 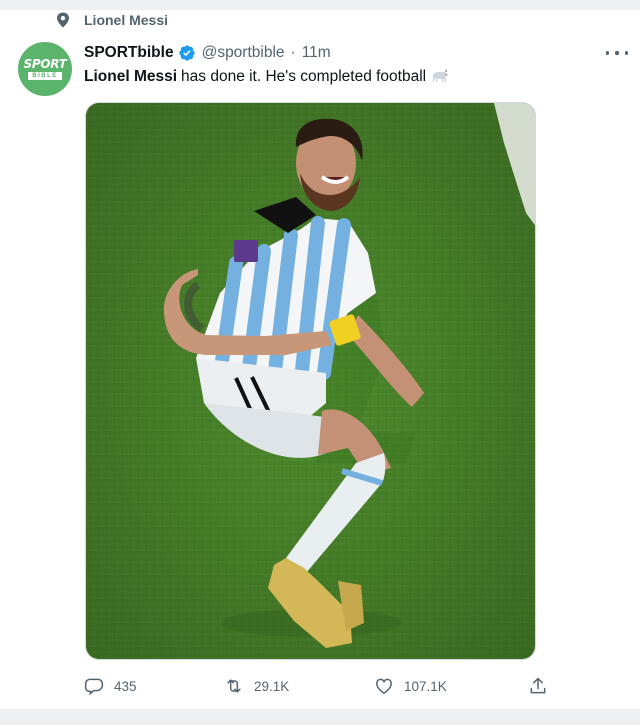 I want to click on like-button: 107.1K, so click(x=410, y=686).